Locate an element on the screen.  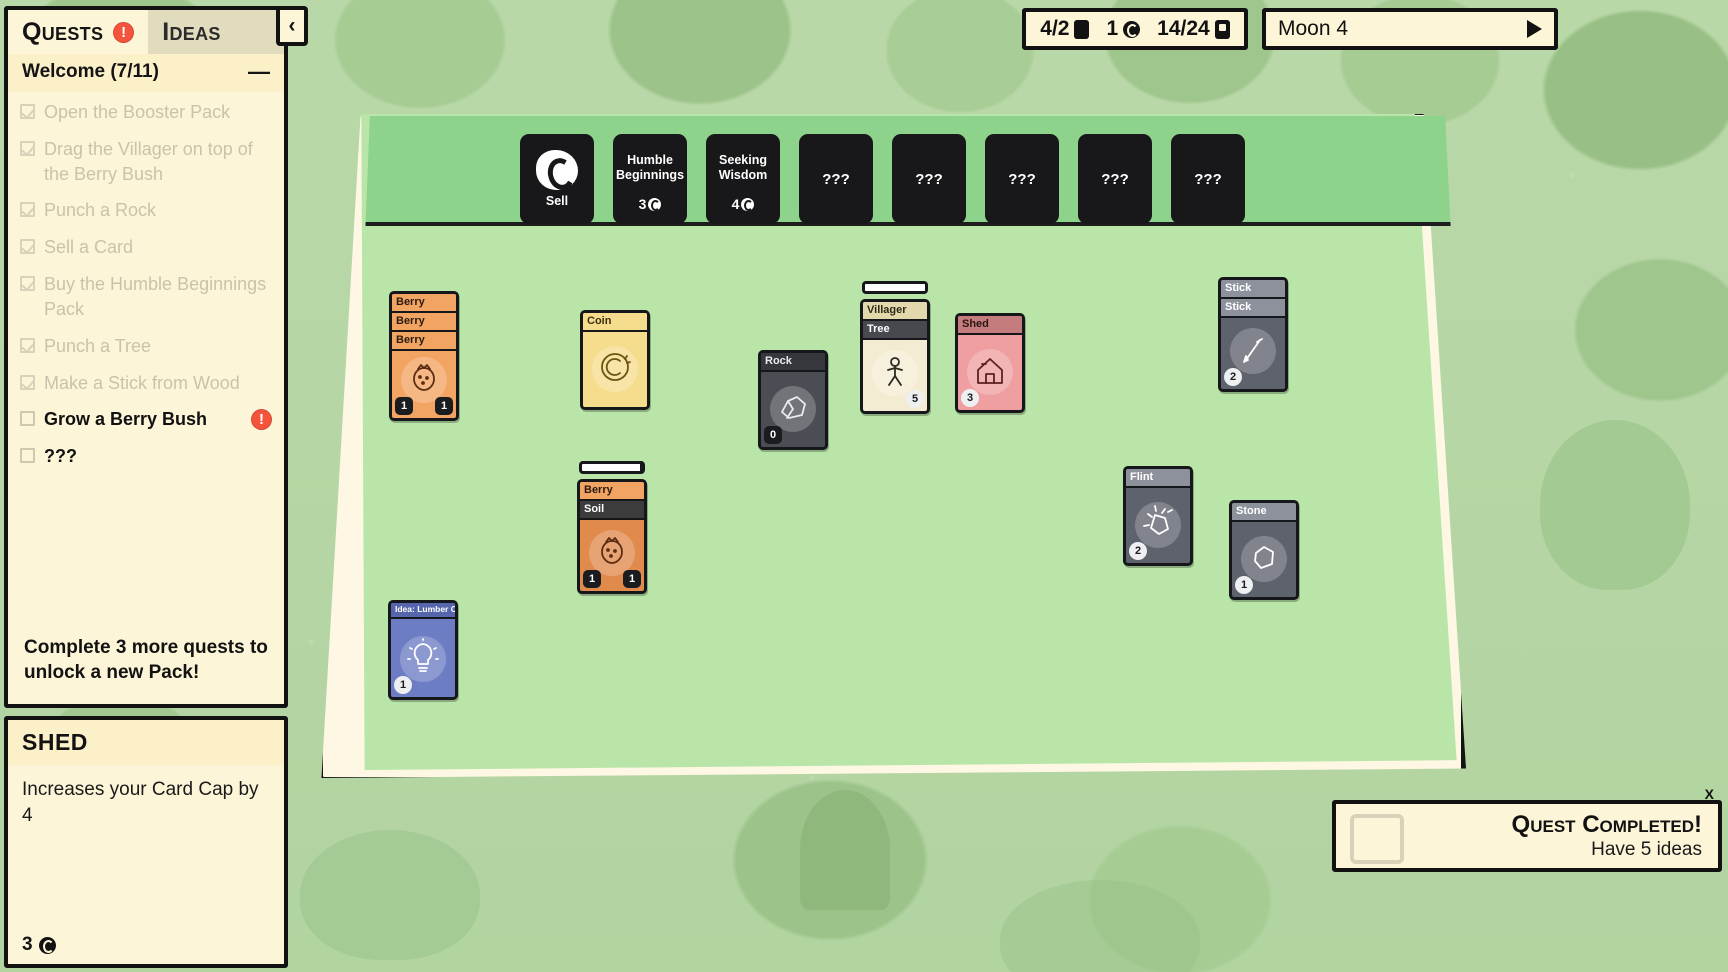
card-title: Coin is located at coordinates (615, 323).